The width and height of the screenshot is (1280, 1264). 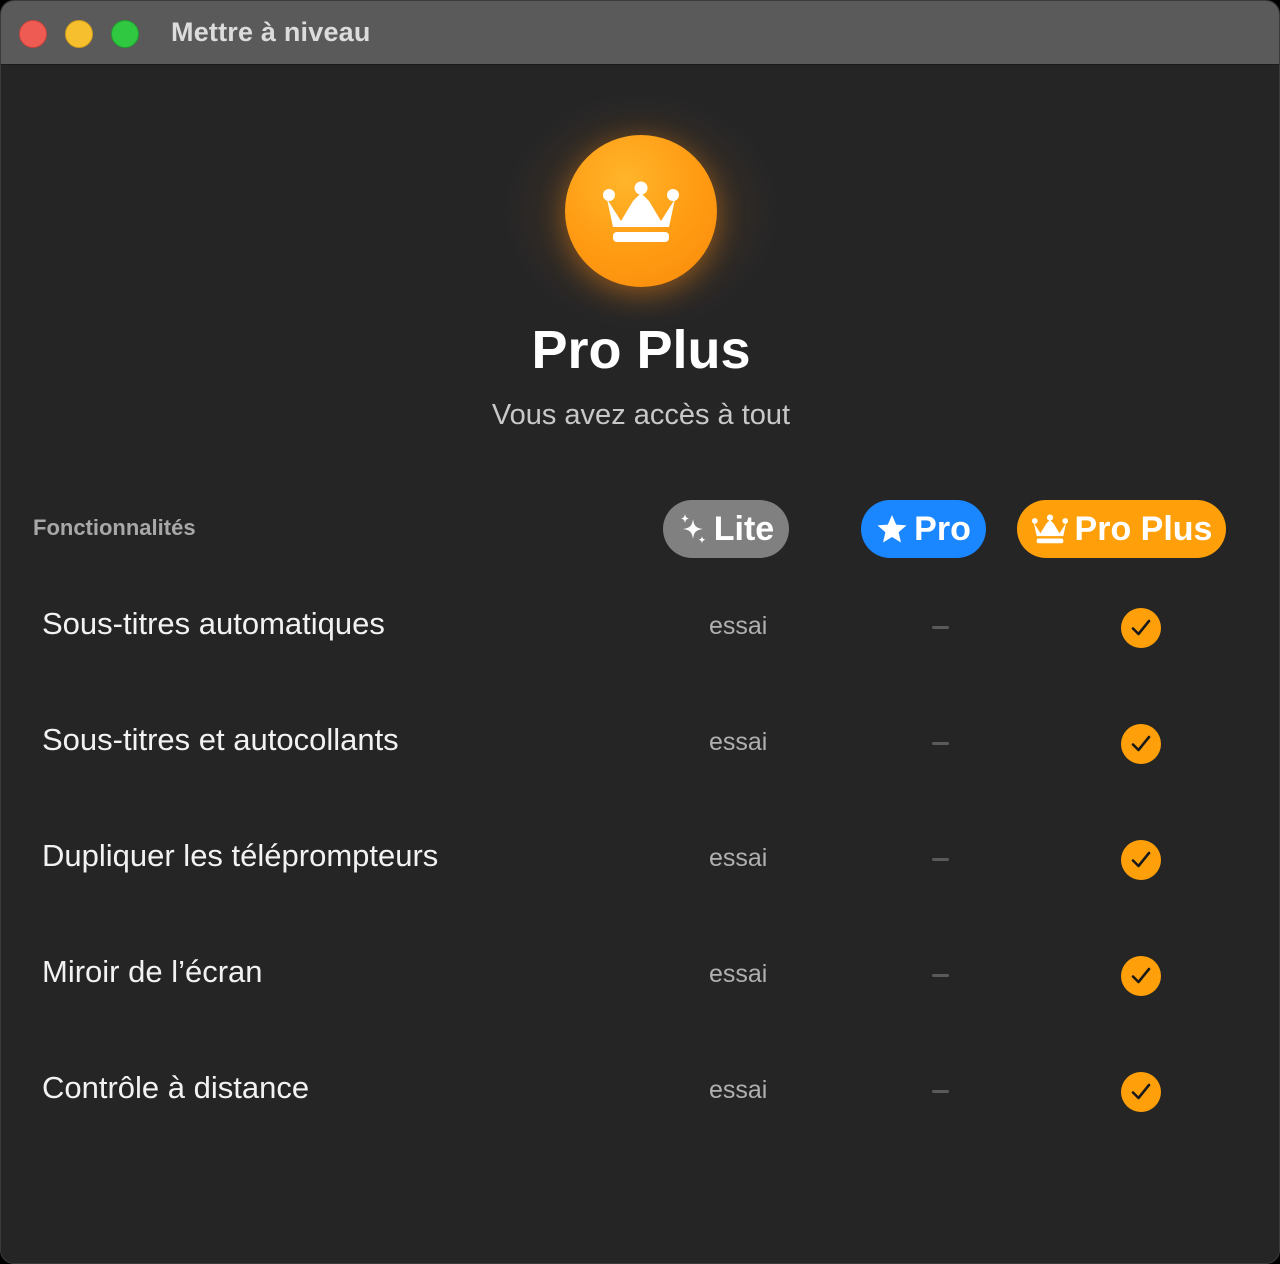 I want to click on zoom-window-button, so click(x=125, y=34).